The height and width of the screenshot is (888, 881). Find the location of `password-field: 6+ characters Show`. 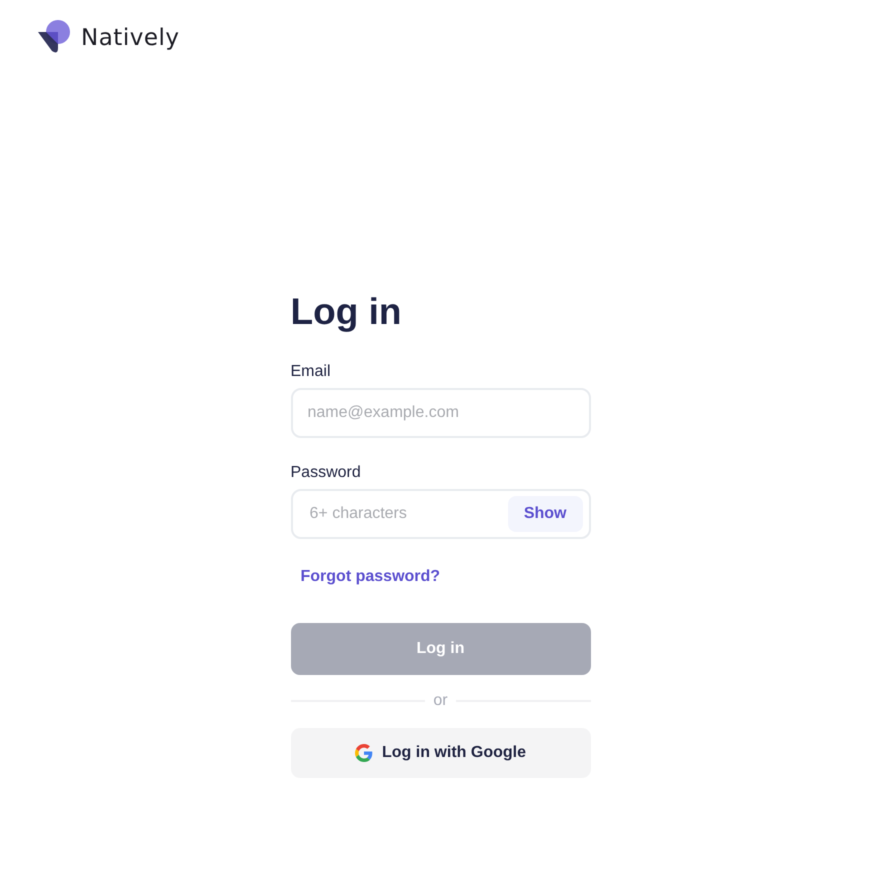

password-field: 6+ characters Show is located at coordinates (440, 514).